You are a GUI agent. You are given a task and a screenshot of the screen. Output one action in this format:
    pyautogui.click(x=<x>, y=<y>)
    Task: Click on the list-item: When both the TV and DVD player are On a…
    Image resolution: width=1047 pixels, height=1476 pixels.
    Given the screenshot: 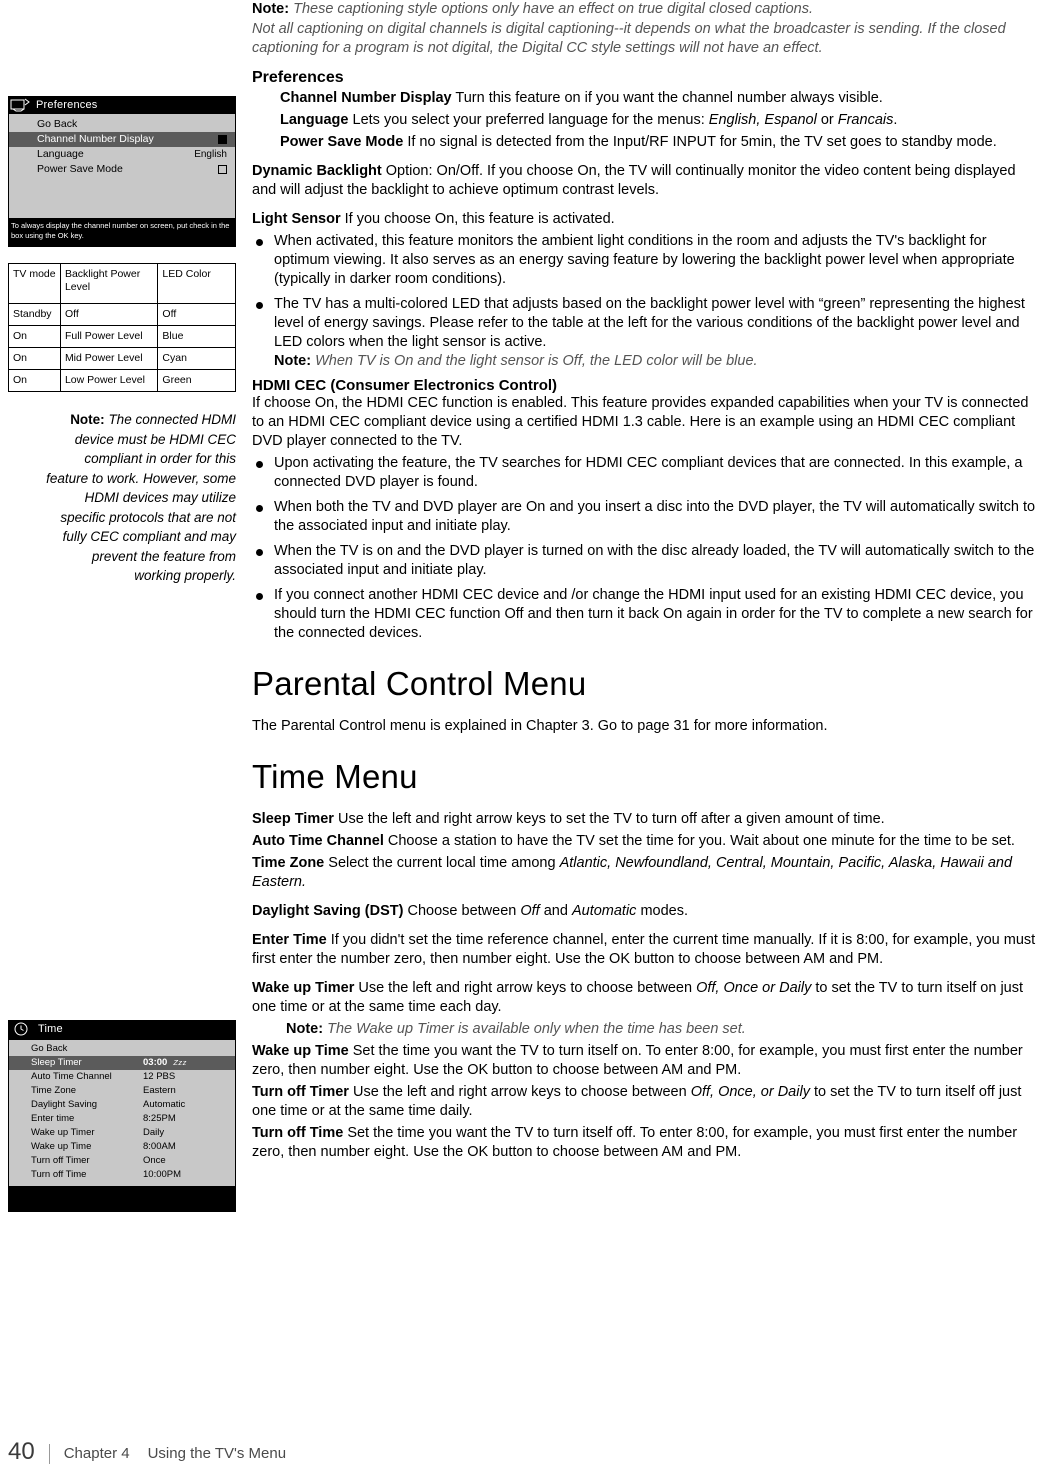 What is the action you would take?
    pyautogui.click(x=647, y=517)
    